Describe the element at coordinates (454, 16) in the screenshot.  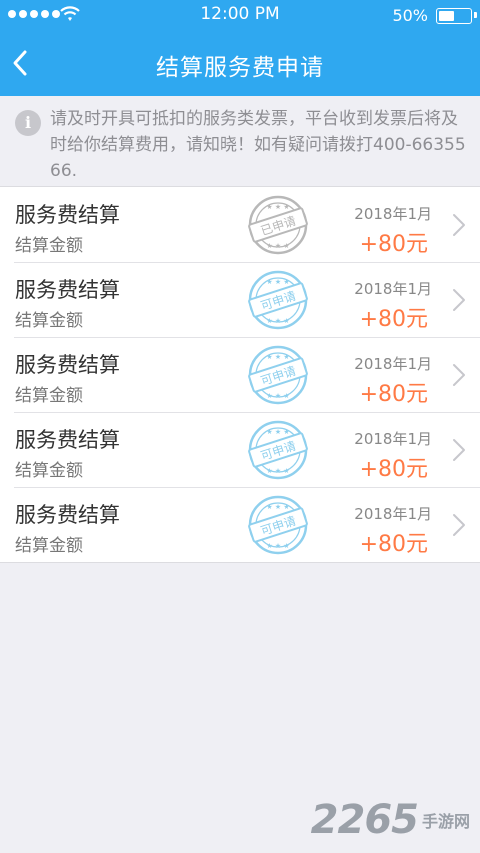
I see `battery-icon` at that location.